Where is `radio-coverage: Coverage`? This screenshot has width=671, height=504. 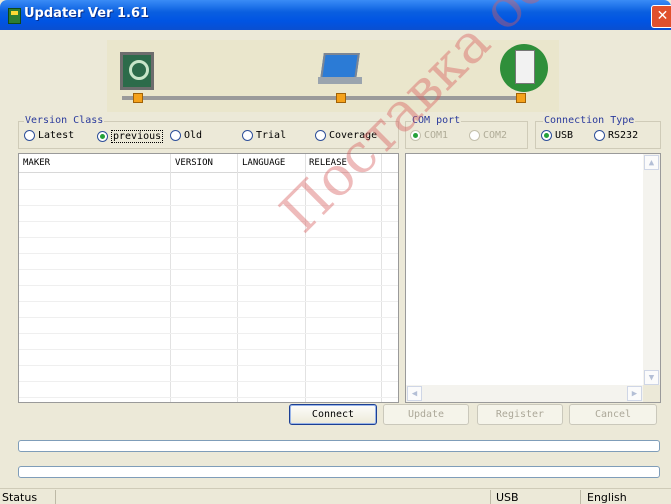
radio-coverage: Coverage is located at coordinates (346, 135).